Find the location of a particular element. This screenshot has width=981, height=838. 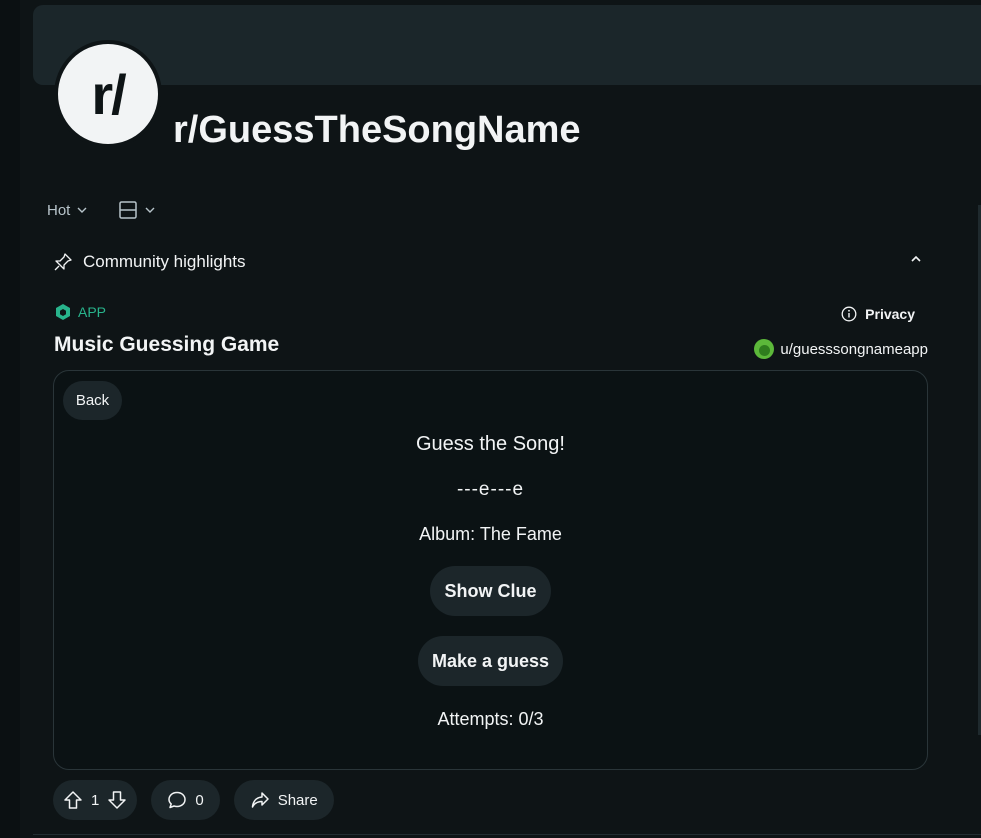

share-icon is located at coordinates (260, 800).